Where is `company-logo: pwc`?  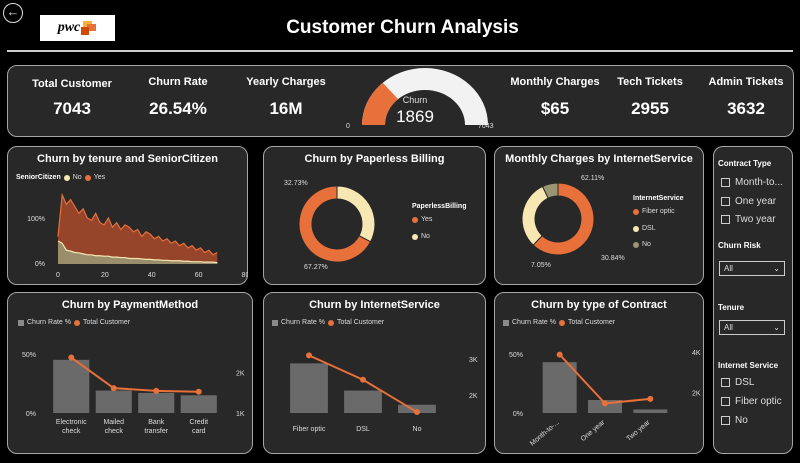 company-logo: pwc is located at coordinates (77, 28).